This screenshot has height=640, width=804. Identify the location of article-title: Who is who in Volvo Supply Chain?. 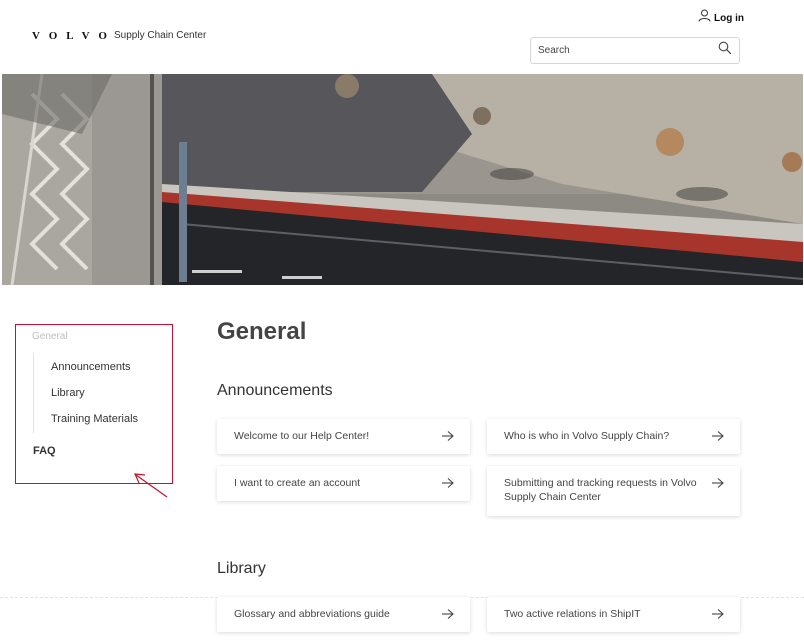
(587, 436).